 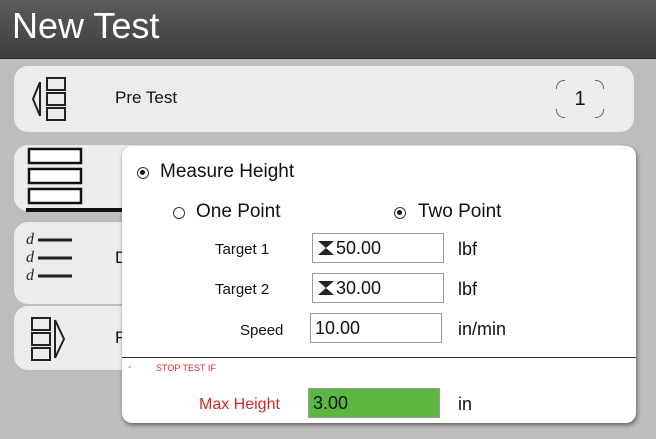 What do you see at coordinates (324, 99) in the screenshot?
I see `step-card-pre-test: Pre Test 1` at bounding box center [324, 99].